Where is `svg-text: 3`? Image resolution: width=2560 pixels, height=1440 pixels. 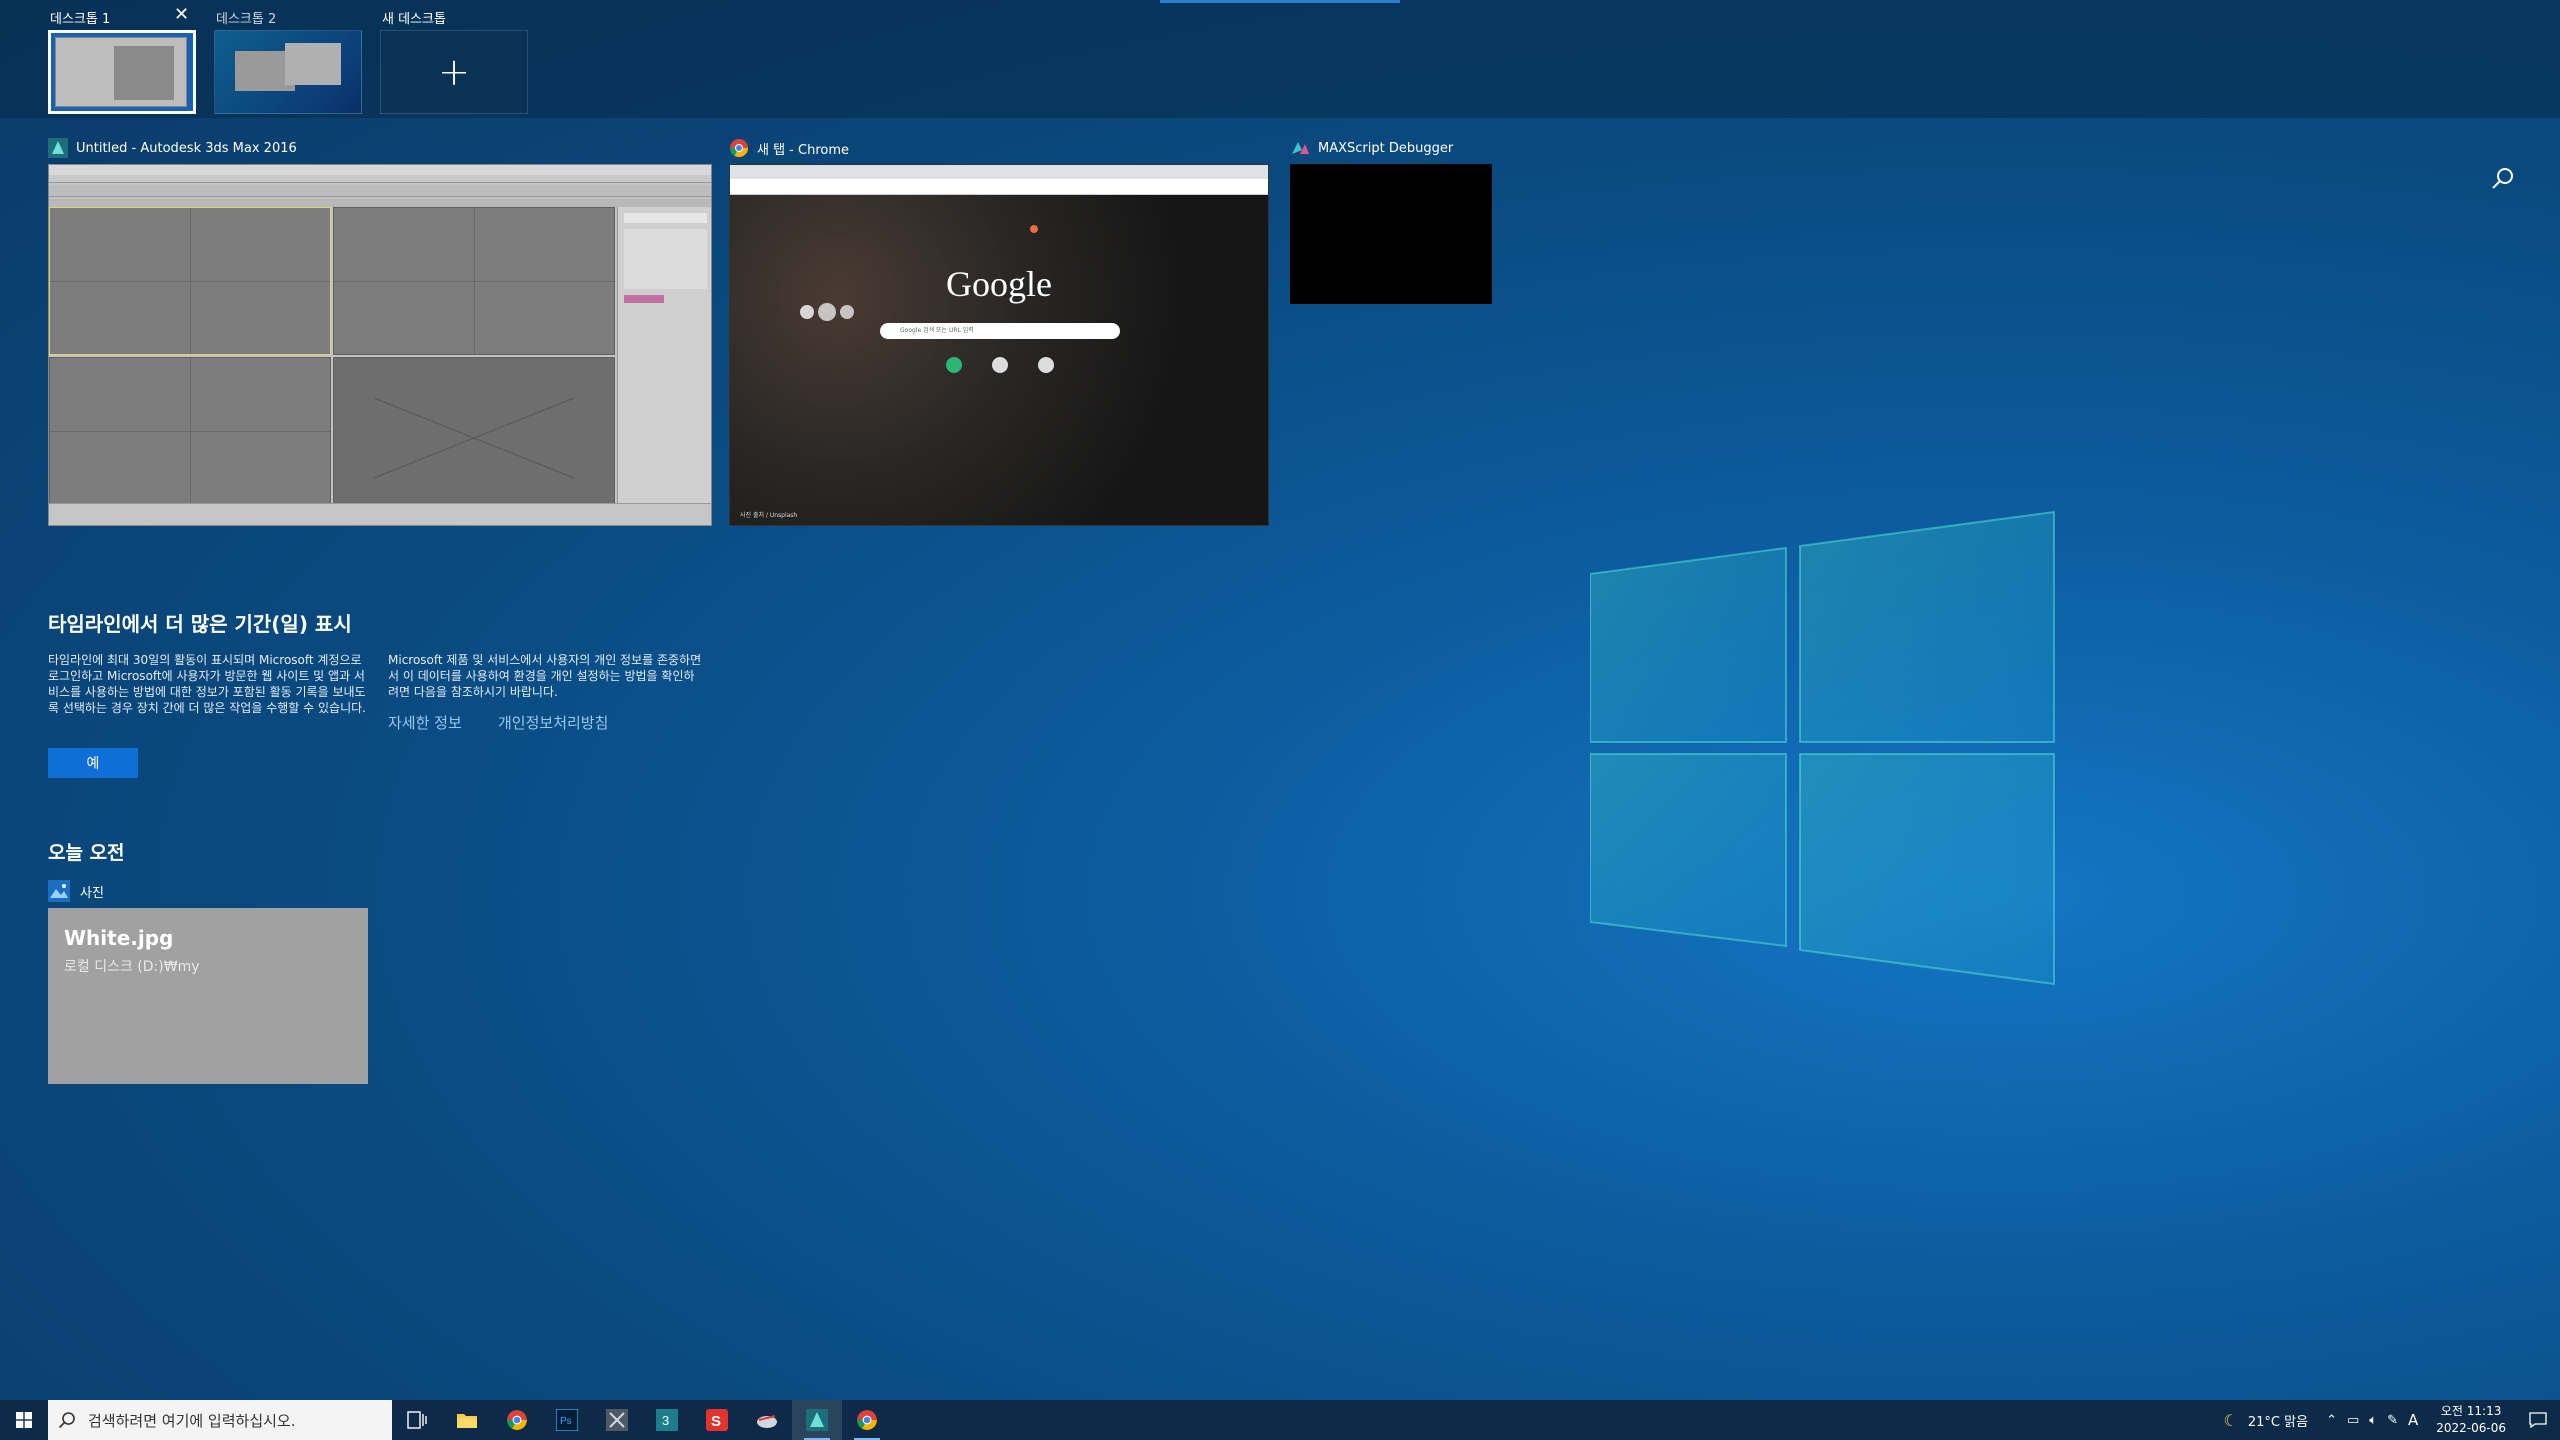 svg-text: 3 is located at coordinates (665, 1420).